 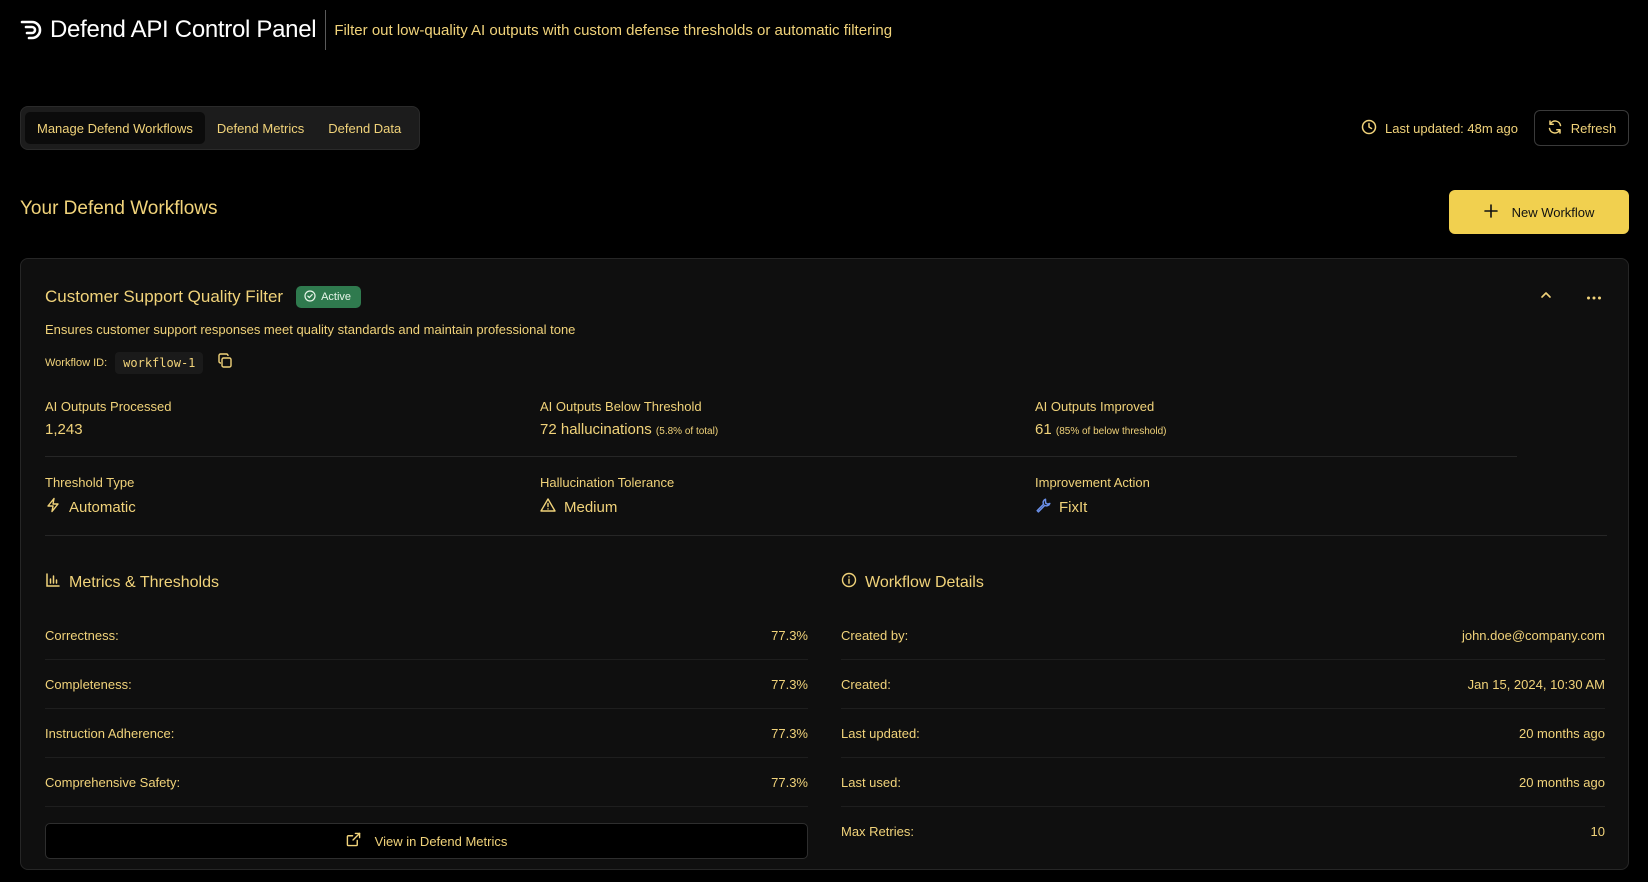 I want to click on workflow-id-value: workflow-1, so click(x=159, y=363).